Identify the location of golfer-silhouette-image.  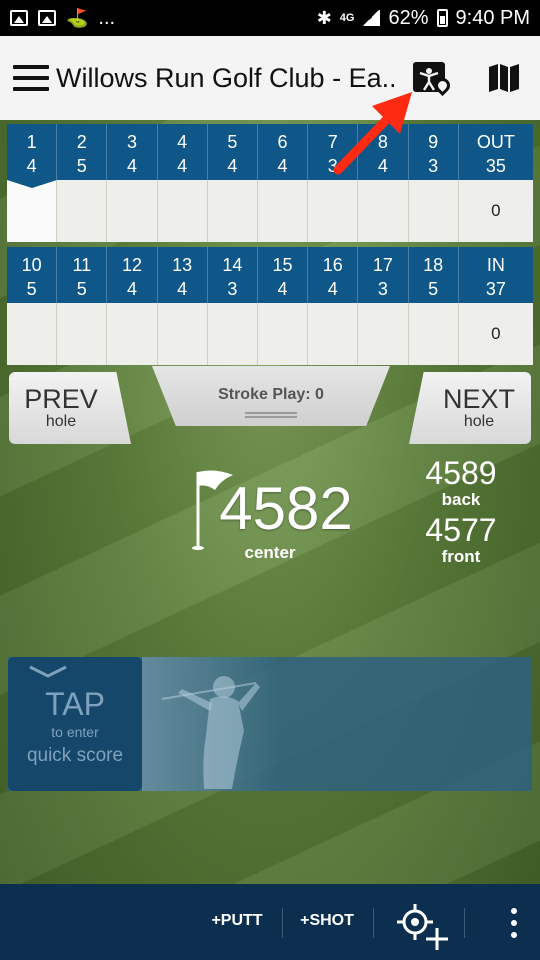
(212, 724).